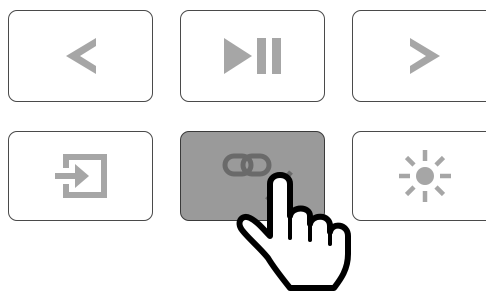 This screenshot has height=300, width=486. I want to click on input-source-icon, so click(80, 176).